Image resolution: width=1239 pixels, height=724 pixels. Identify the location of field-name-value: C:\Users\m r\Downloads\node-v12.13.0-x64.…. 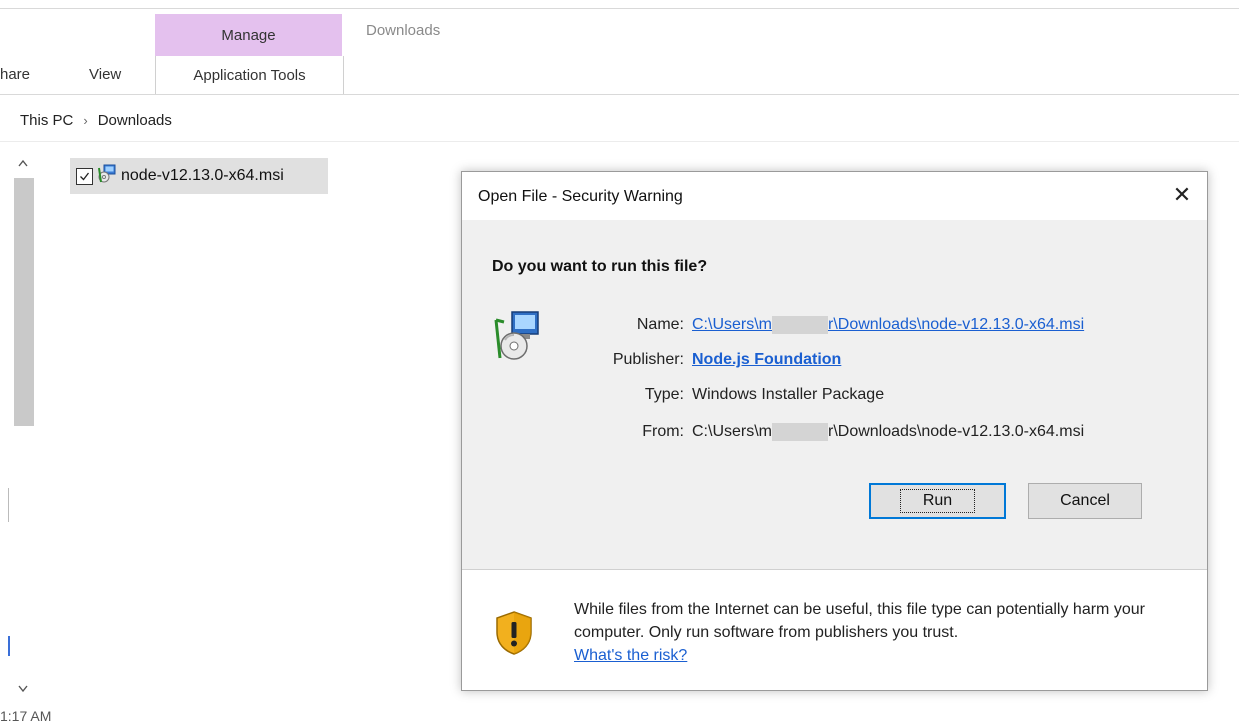
(888, 325).